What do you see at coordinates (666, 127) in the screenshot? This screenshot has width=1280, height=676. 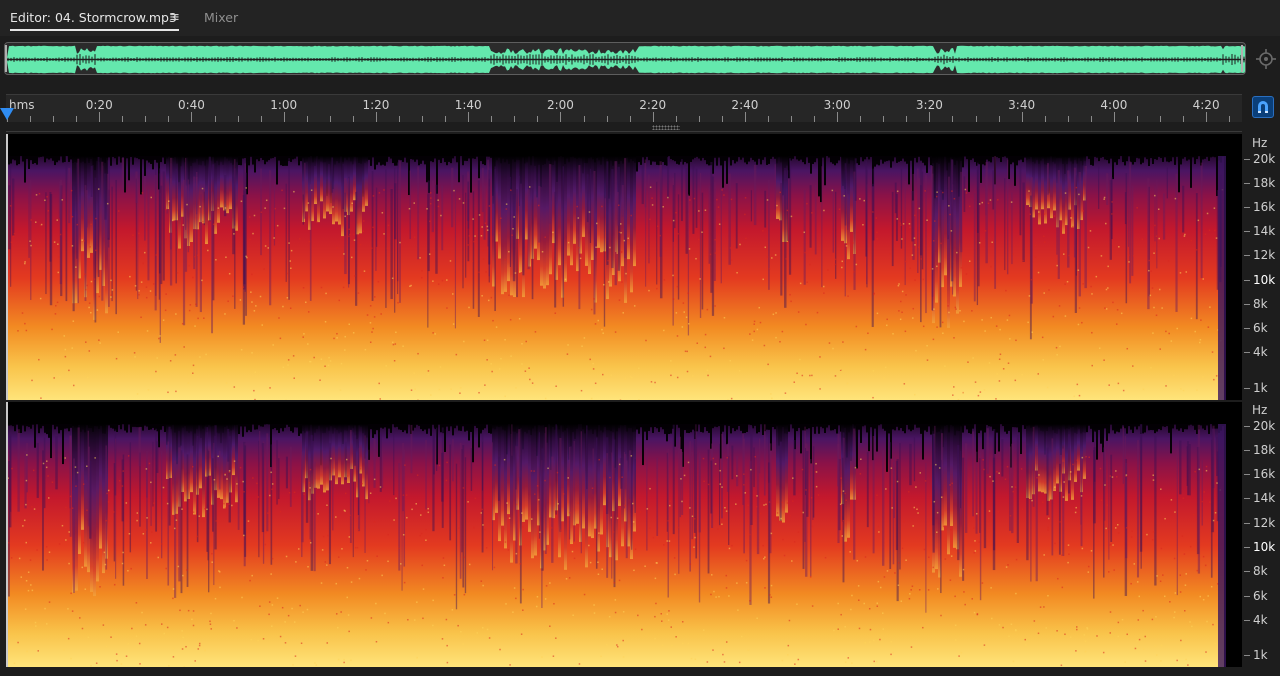 I see `panel-resize-grip` at bounding box center [666, 127].